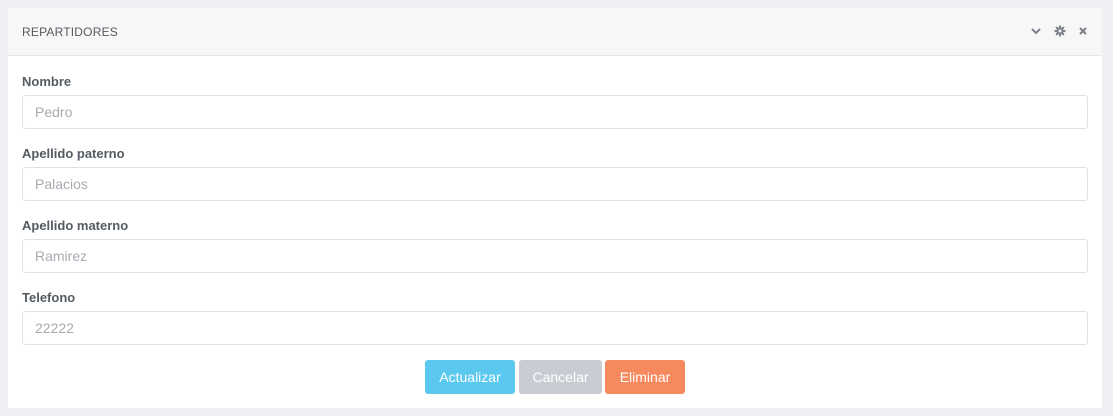 Image resolution: width=1113 pixels, height=416 pixels. What do you see at coordinates (645, 377) in the screenshot?
I see `delete-button: Eliminar` at bounding box center [645, 377].